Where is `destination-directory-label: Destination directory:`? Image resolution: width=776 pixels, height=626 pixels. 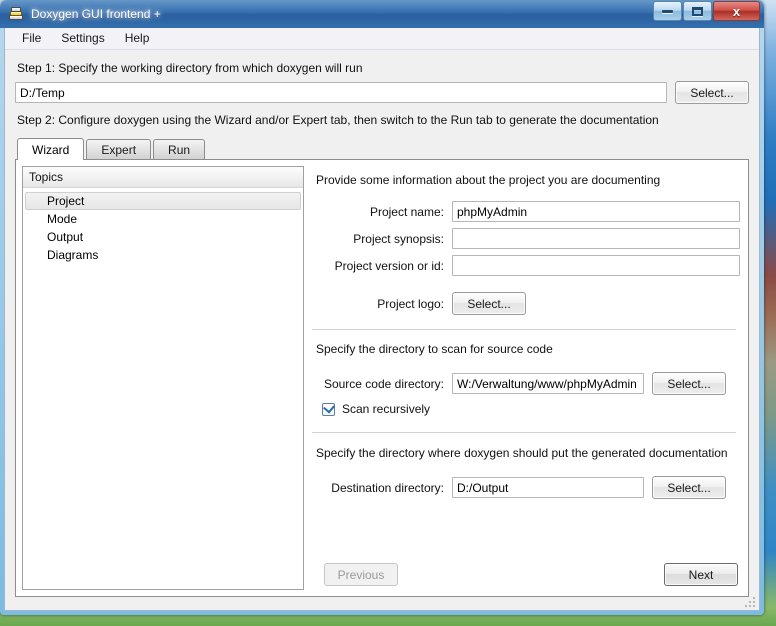 destination-directory-label: Destination directory: is located at coordinates (387, 487).